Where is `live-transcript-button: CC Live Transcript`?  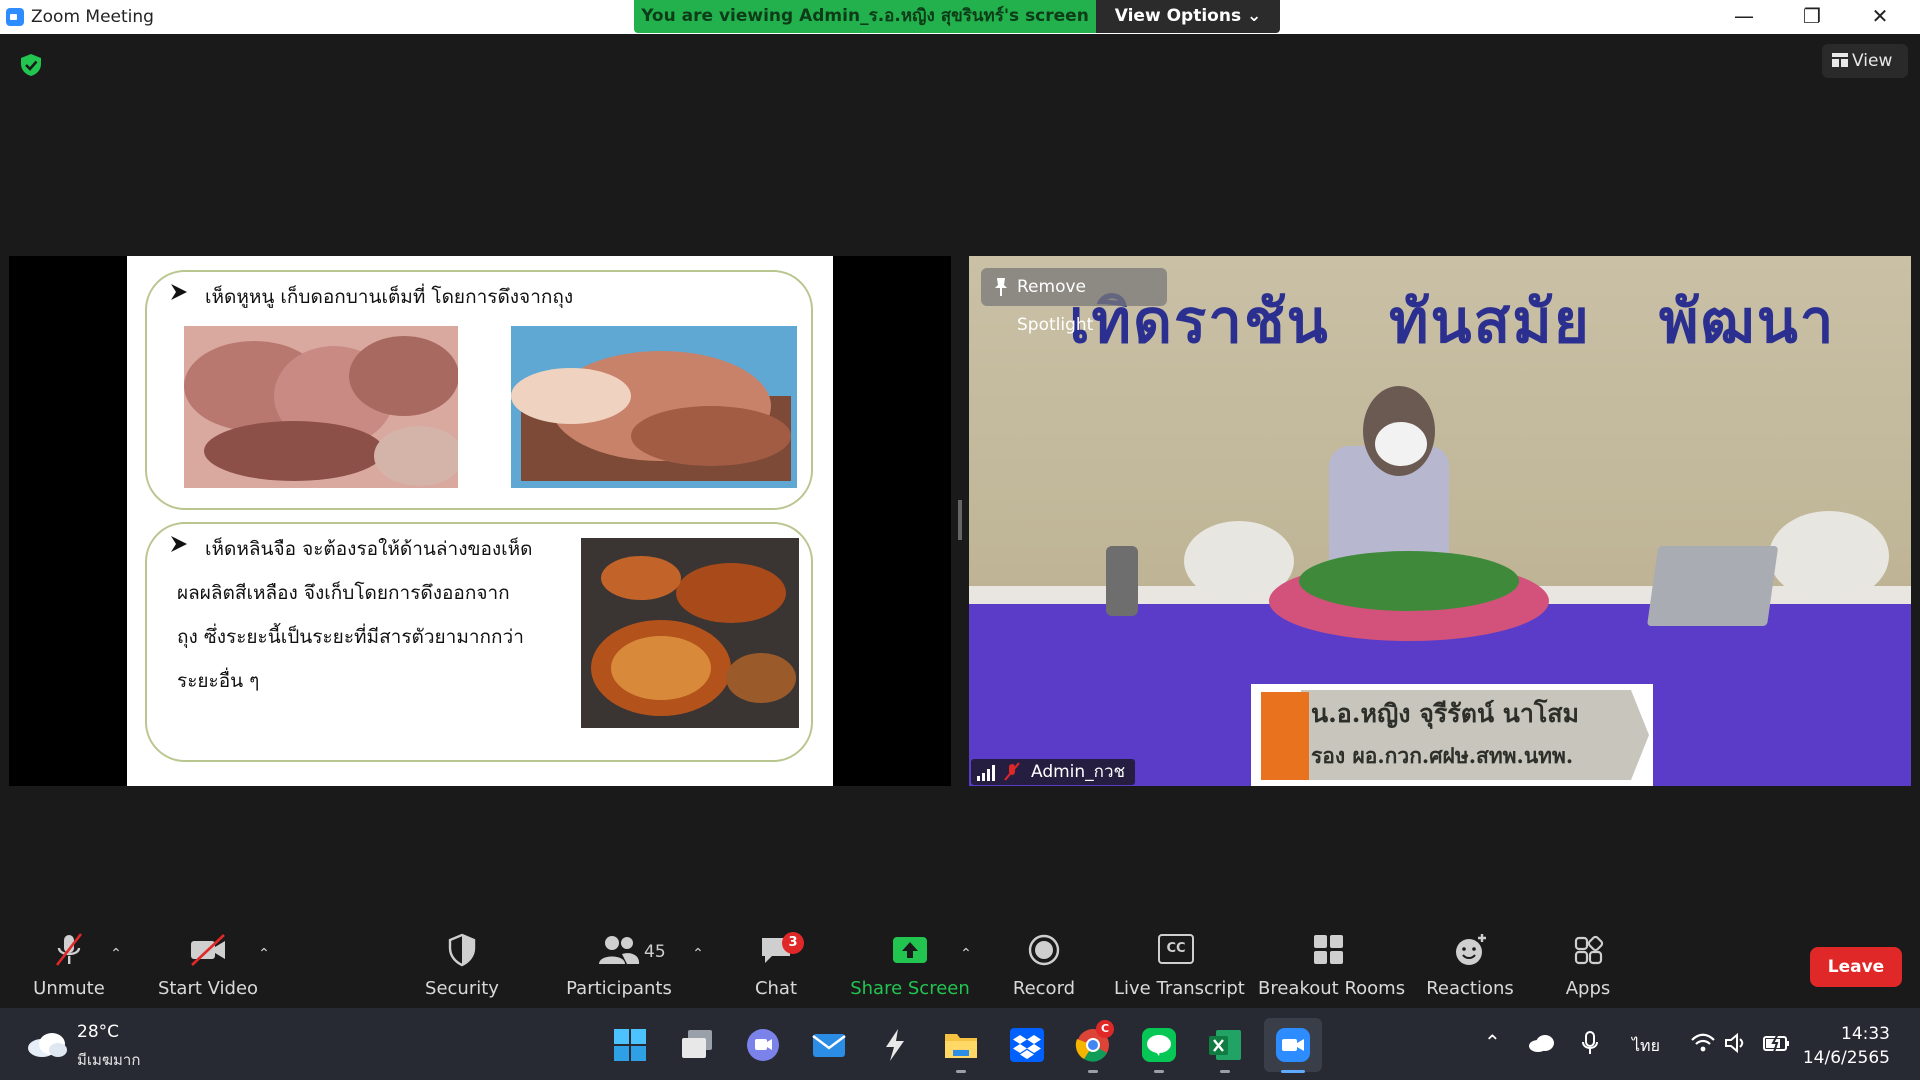
live-transcript-button: CC Live Transcript is located at coordinates (1179, 964).